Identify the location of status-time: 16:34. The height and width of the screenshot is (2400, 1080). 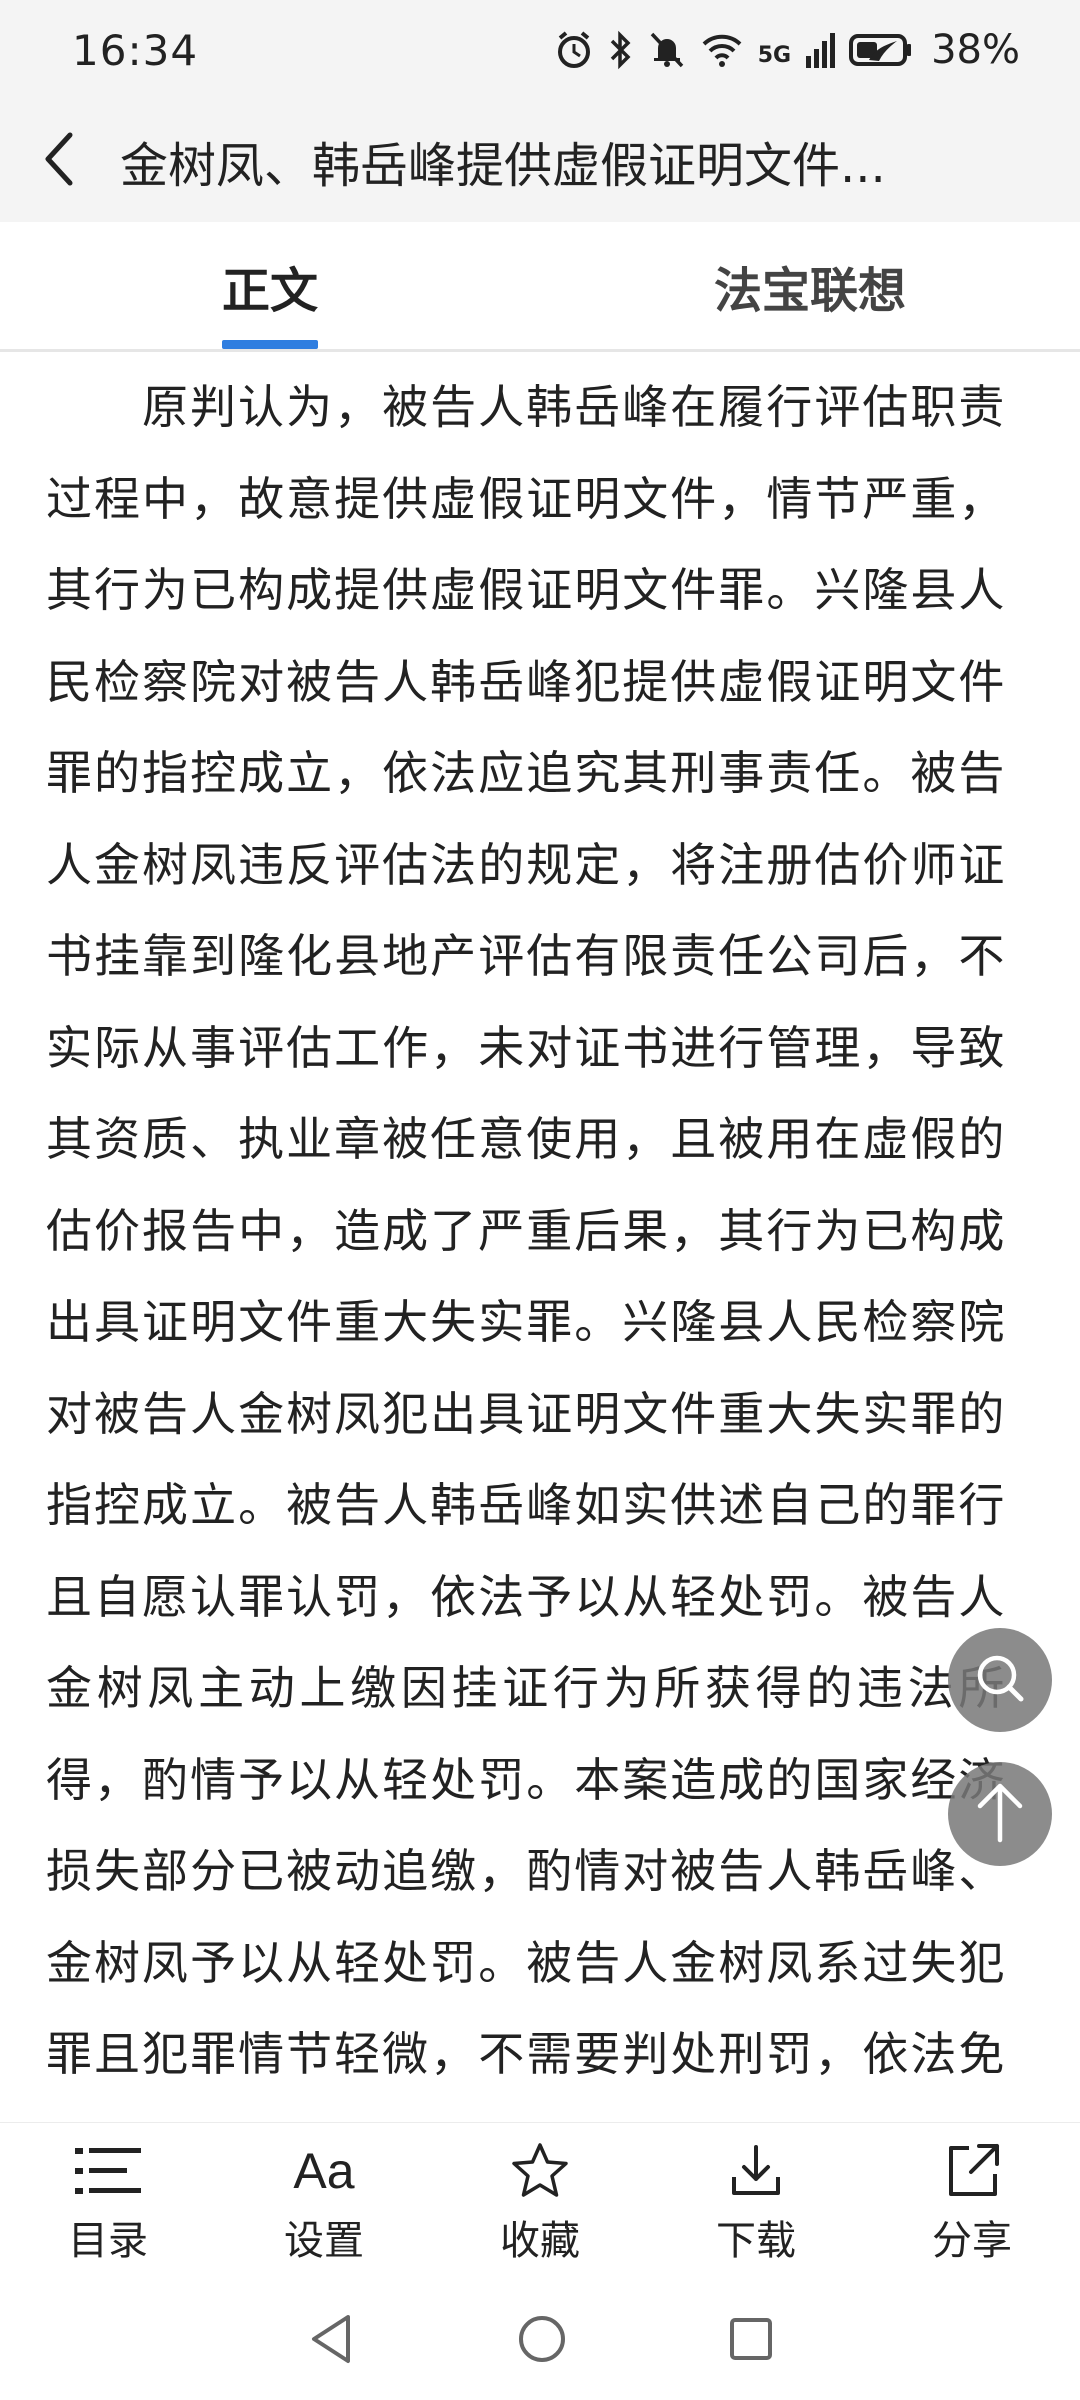
(135, 50).